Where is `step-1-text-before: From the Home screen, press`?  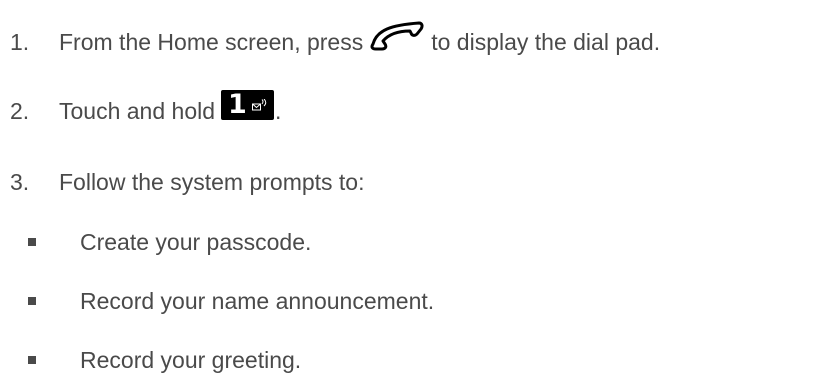
step-1-text-before: From the Home screen, press is located at coordinates (211, 41).